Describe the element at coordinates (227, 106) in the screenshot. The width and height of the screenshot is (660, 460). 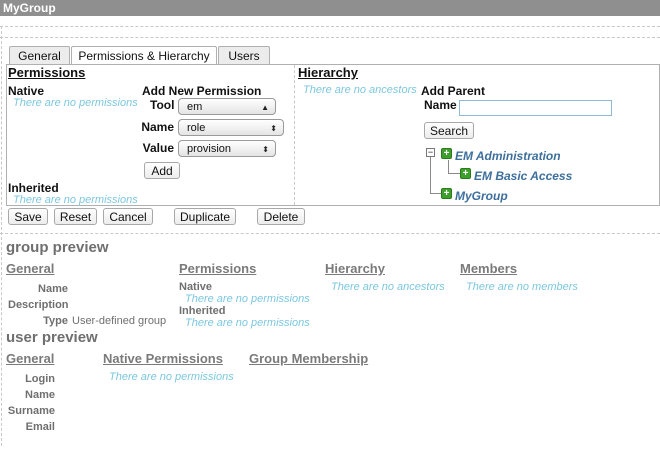
I see `tool-select: em ▲` at that location.